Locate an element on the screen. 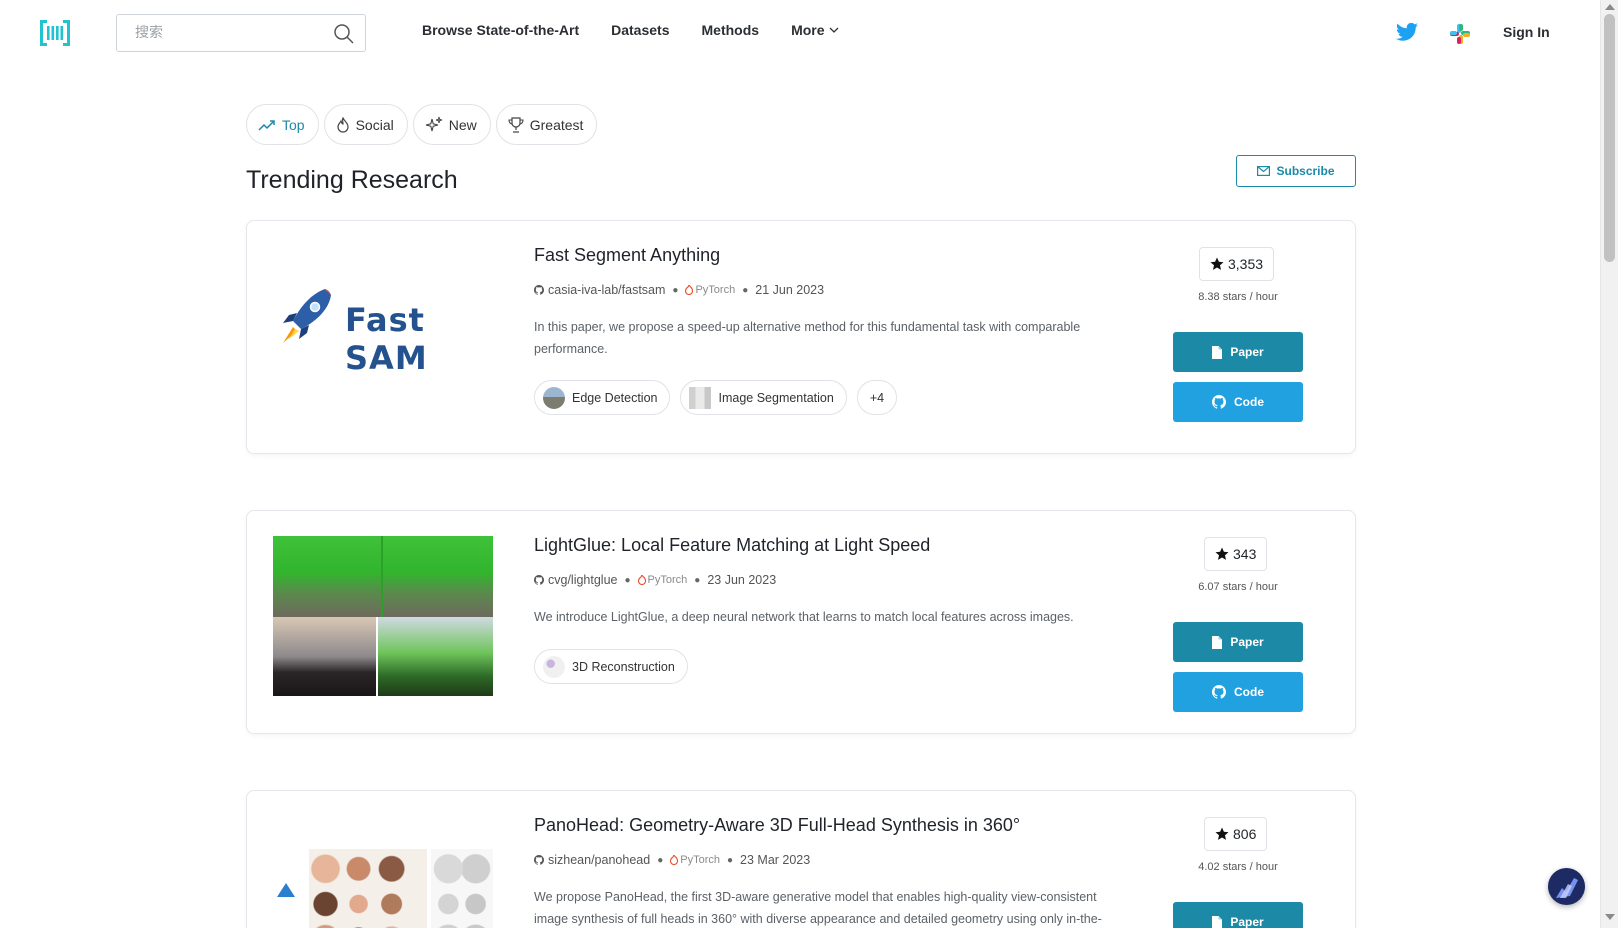 The width and height of the screenshot is (1618, 928). paper-button-label: Paper is located at coordinates (1247, 921).